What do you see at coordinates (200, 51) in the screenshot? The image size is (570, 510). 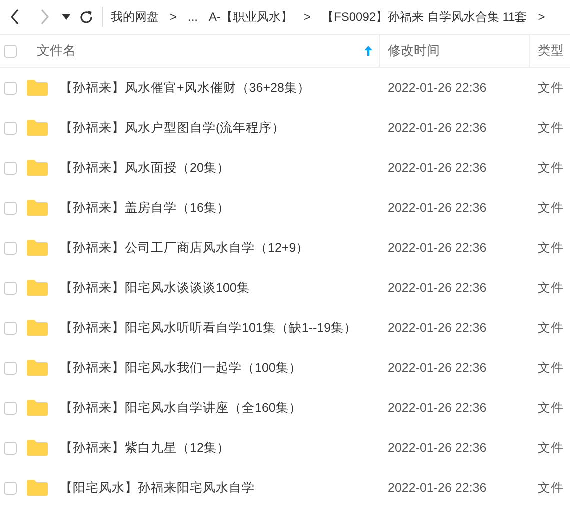 I see `column-header: 文件名` at bounding box center [200, 51].